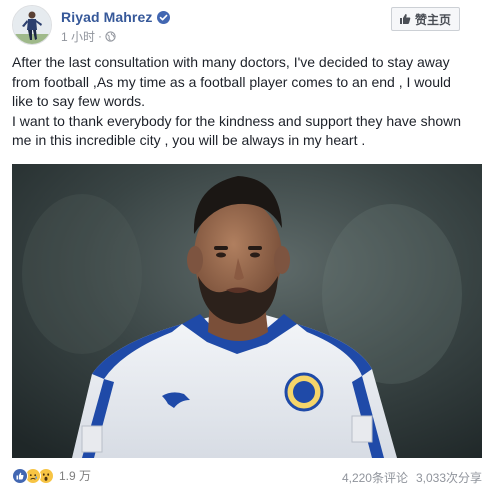 This screenshot has width=484, height=494. What do you see at coordinates (412, 477) in the screenshot?
I see `engagement-counts: 4,220条评论 3,033次分享` at bounding box center [412, 477].